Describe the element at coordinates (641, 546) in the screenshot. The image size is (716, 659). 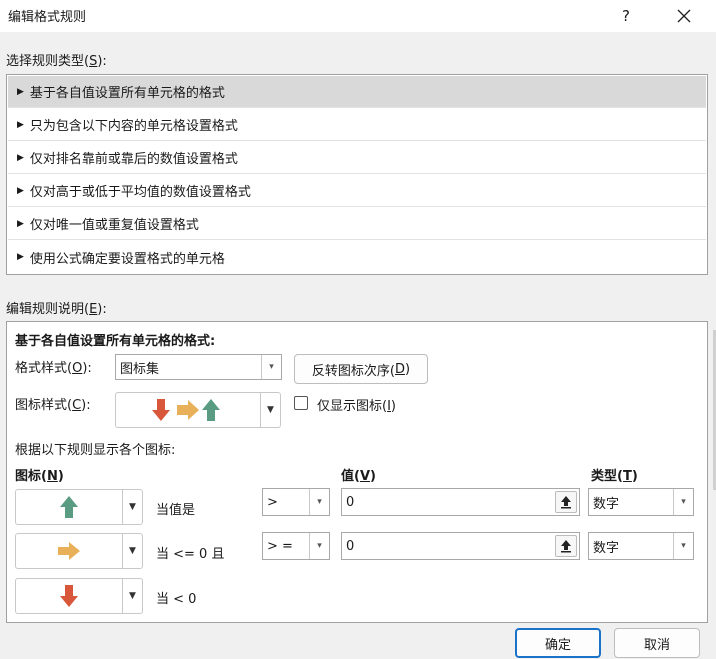
I see `row2-type-select: 数字 ▾` at that location.